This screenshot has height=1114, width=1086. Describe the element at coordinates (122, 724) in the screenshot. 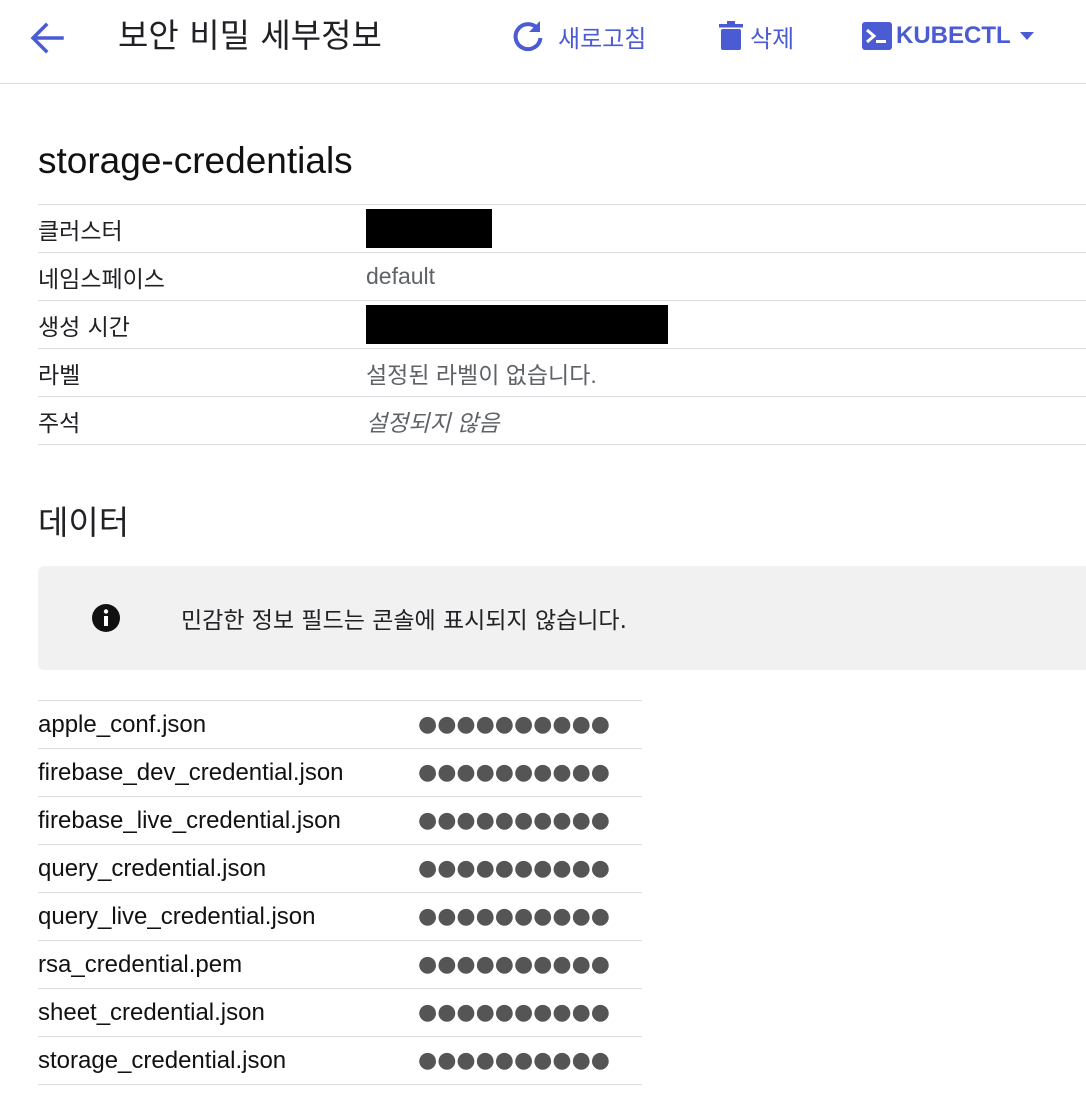

I see `data-key: apple_conf.json` at that location.